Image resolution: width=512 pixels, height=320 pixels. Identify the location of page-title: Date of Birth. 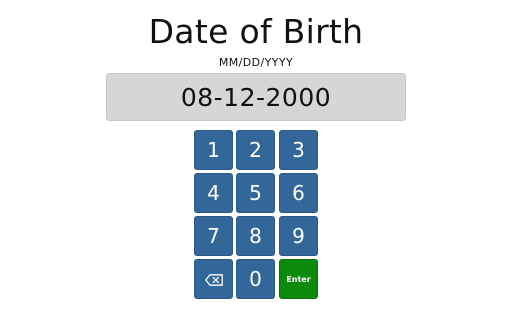
(256, 31).